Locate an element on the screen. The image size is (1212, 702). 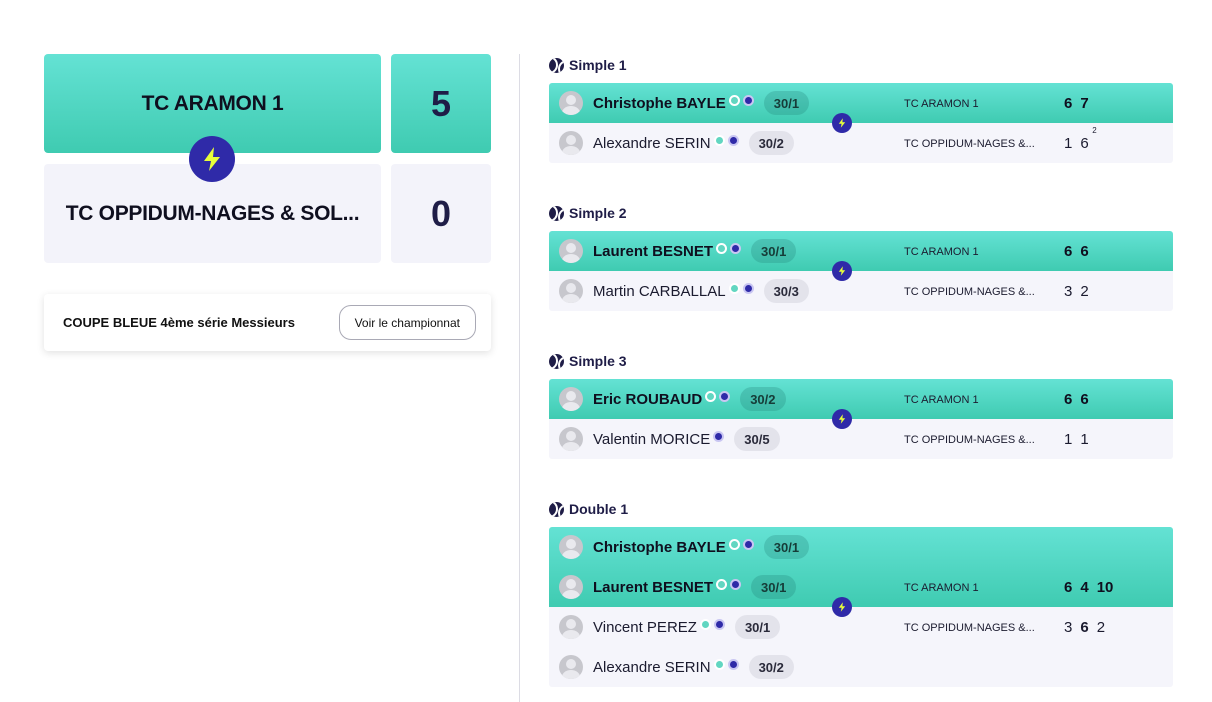
set-score: 10 is located at coordinates (1105, 587).